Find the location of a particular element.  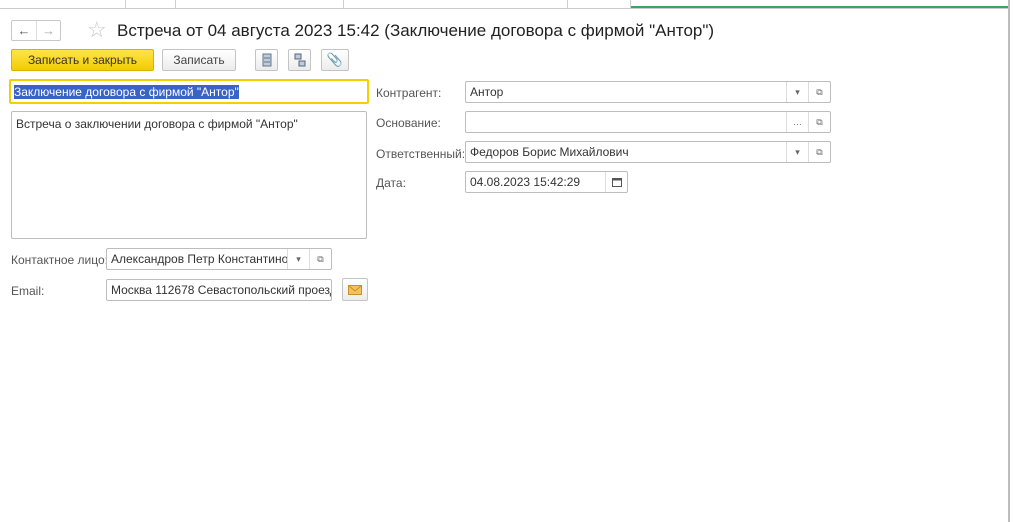

email-value: Москва 112678 Севастопольский проезд is located at coordinates (221, 290).